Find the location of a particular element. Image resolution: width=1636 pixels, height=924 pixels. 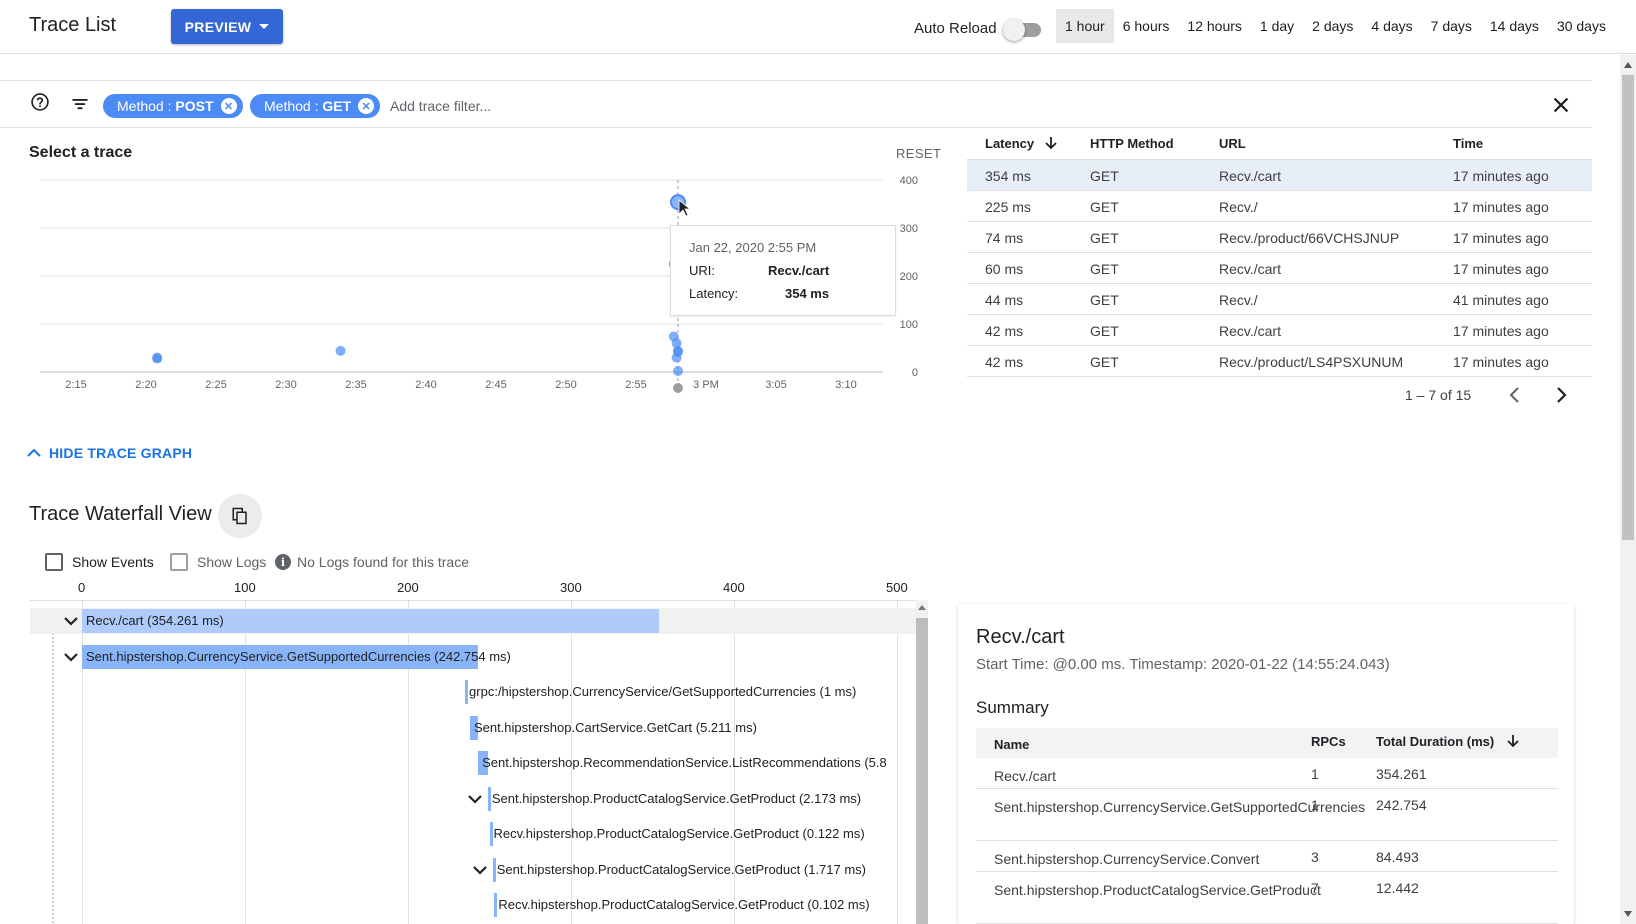

time-range-4-days: 4 days is located at coordinates (1391, 26).